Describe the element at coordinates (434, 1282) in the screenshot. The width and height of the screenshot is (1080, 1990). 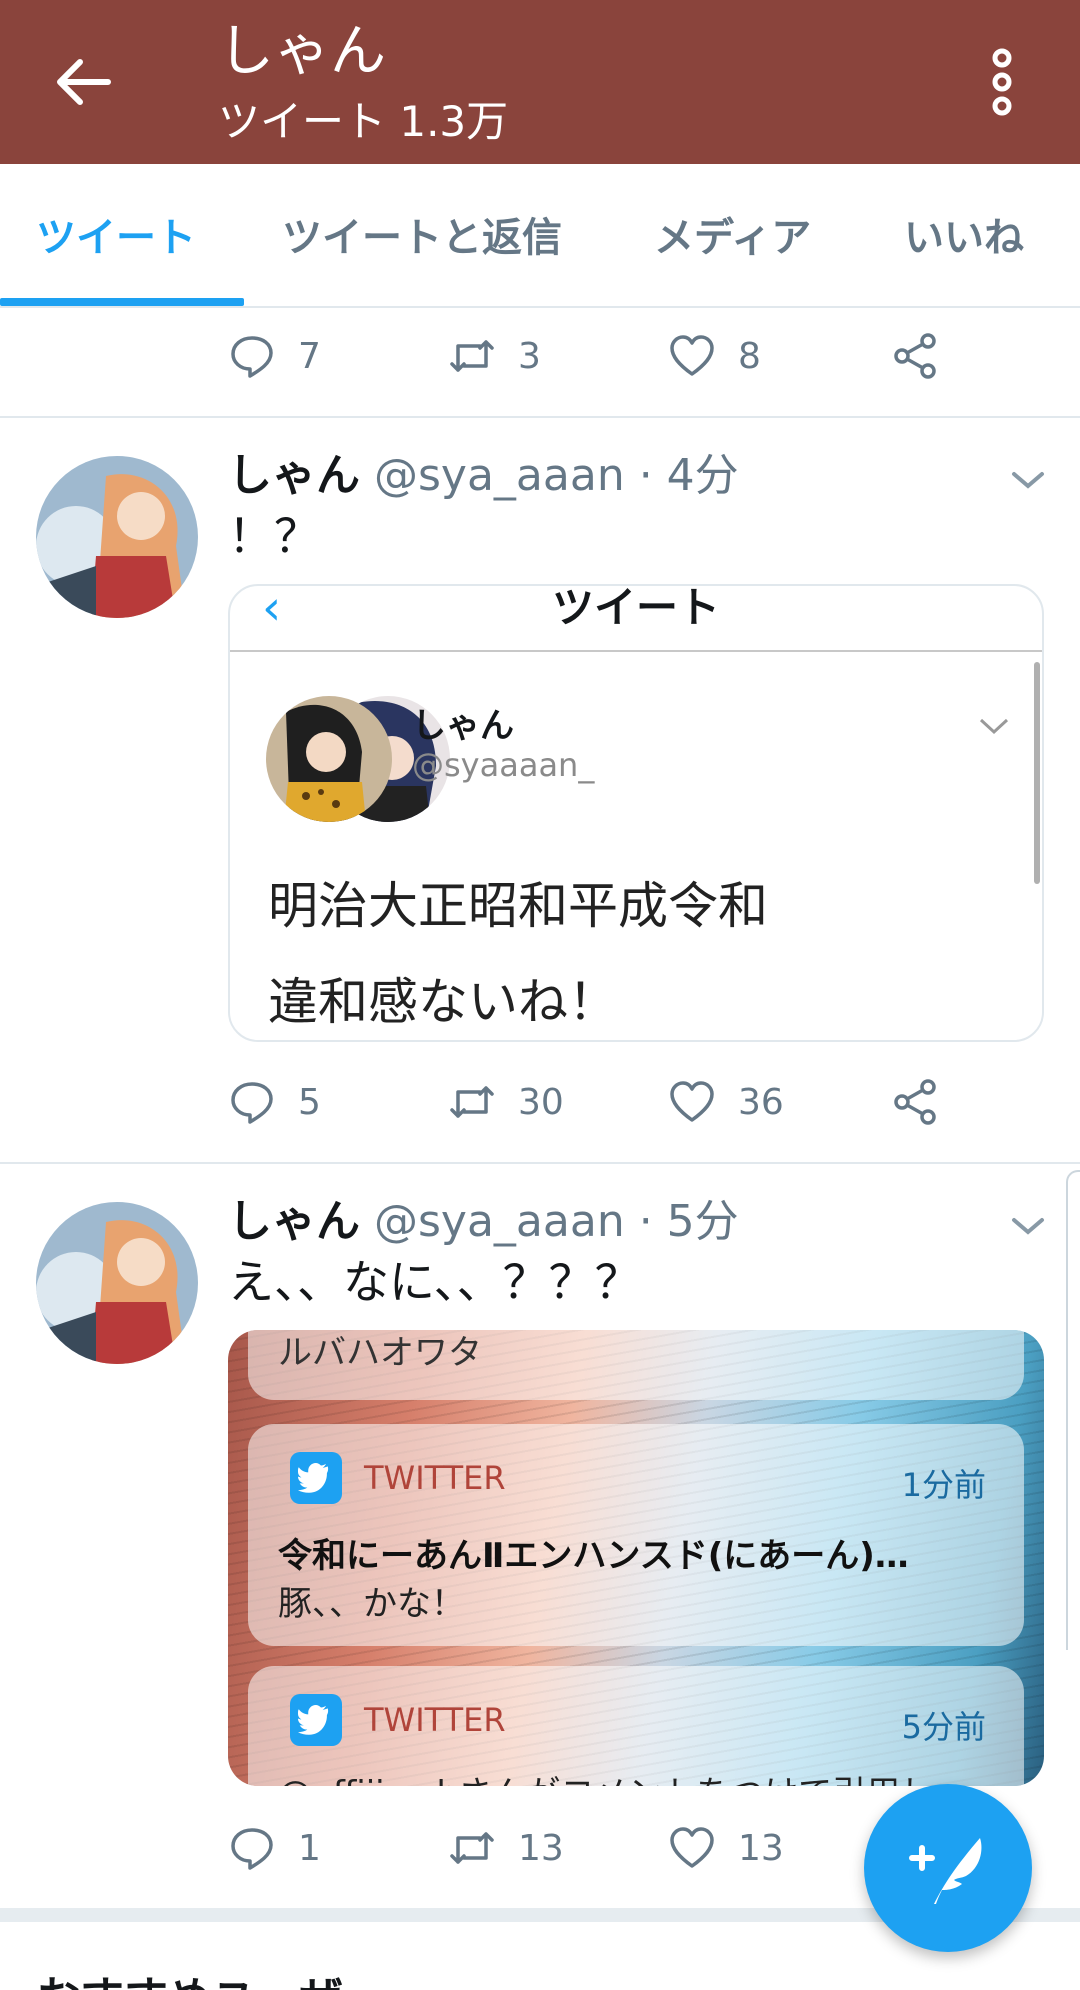
I see `tweet-text: え、、なに、、？？？` at that location.